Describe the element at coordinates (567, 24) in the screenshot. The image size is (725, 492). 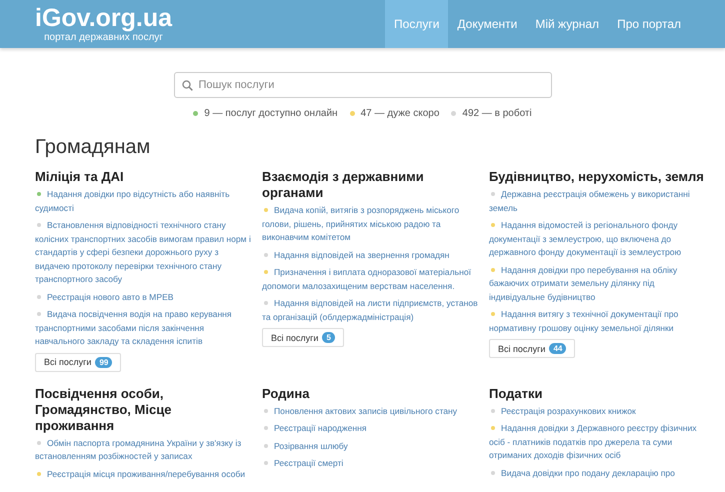
I see `nav-tab: Мій журнал` at that location.